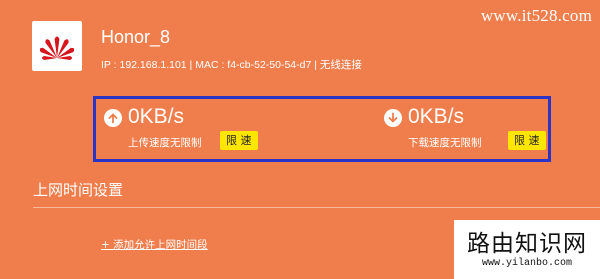 This screenshot has height=279, width=600. What do you see at coordinates (78, 190) in the screenshot?
I see `schedule-section-title: 上网时间设置` at bounding box center [78, 190].